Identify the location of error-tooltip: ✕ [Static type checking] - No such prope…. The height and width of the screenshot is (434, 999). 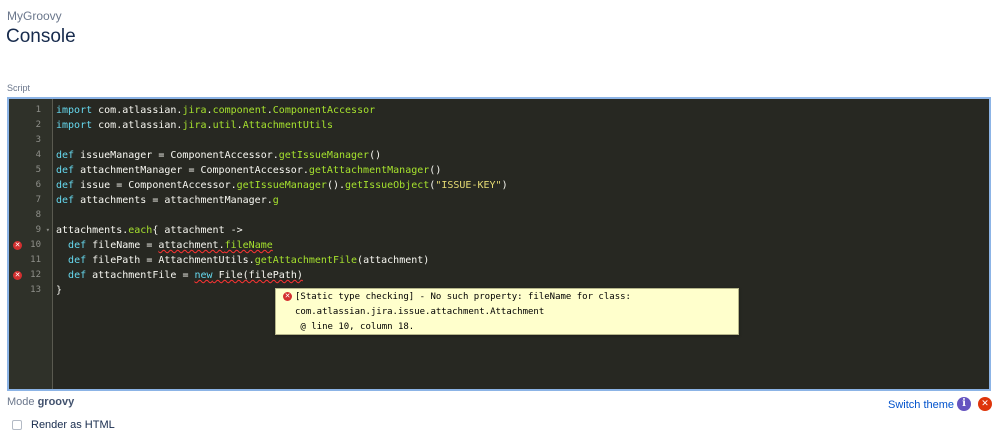
(507, 311).